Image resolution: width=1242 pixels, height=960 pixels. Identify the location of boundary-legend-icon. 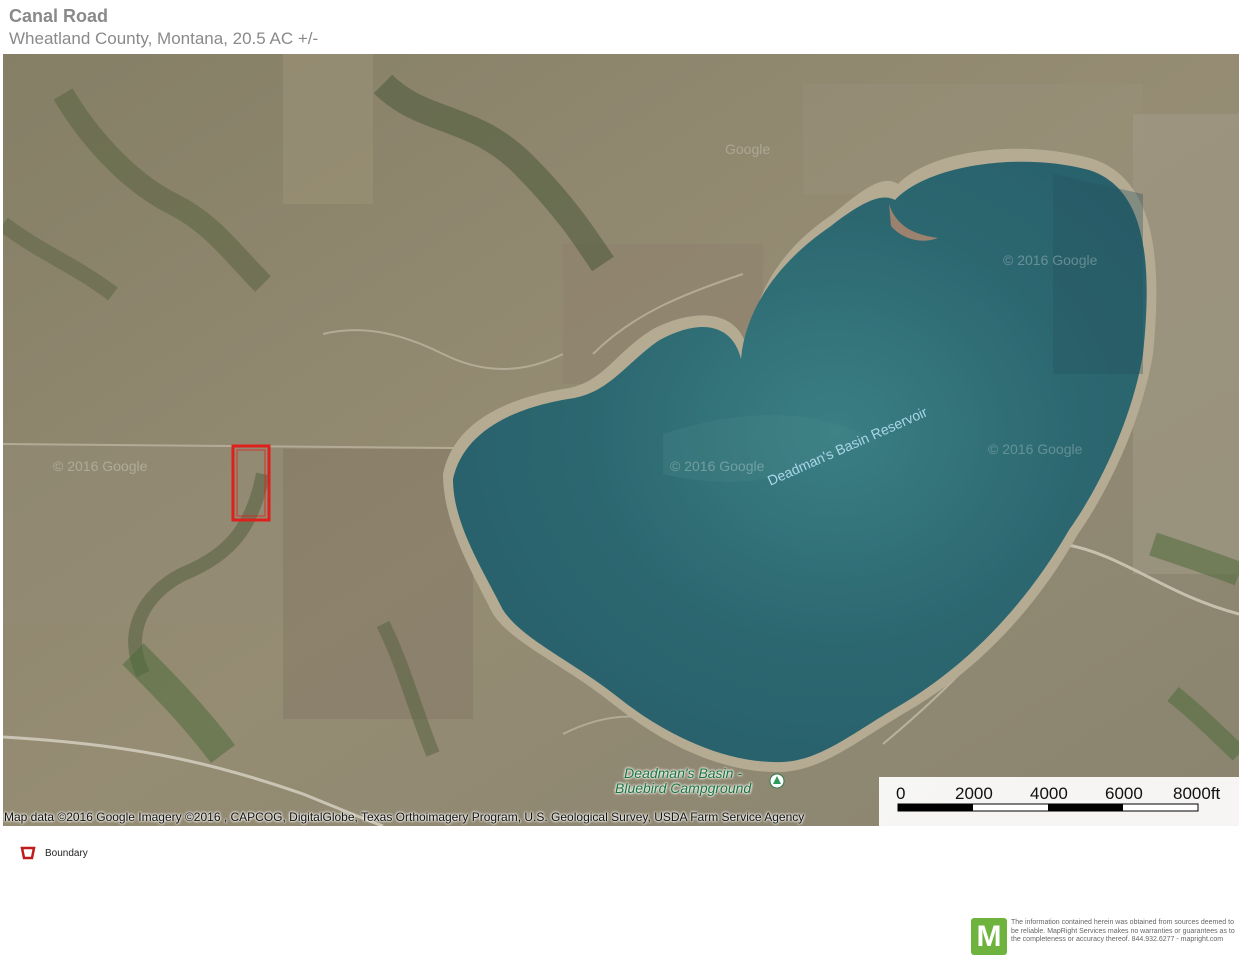
(28, 853).